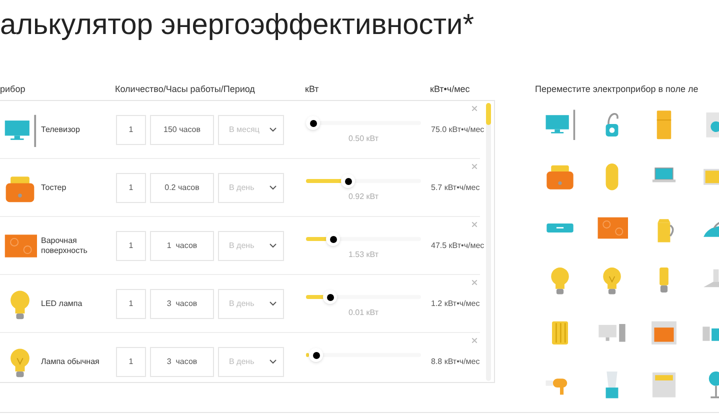 This screenshot has width=719, height=419. I want to click on power-value: 0.01 кВт, so click(363, 312).